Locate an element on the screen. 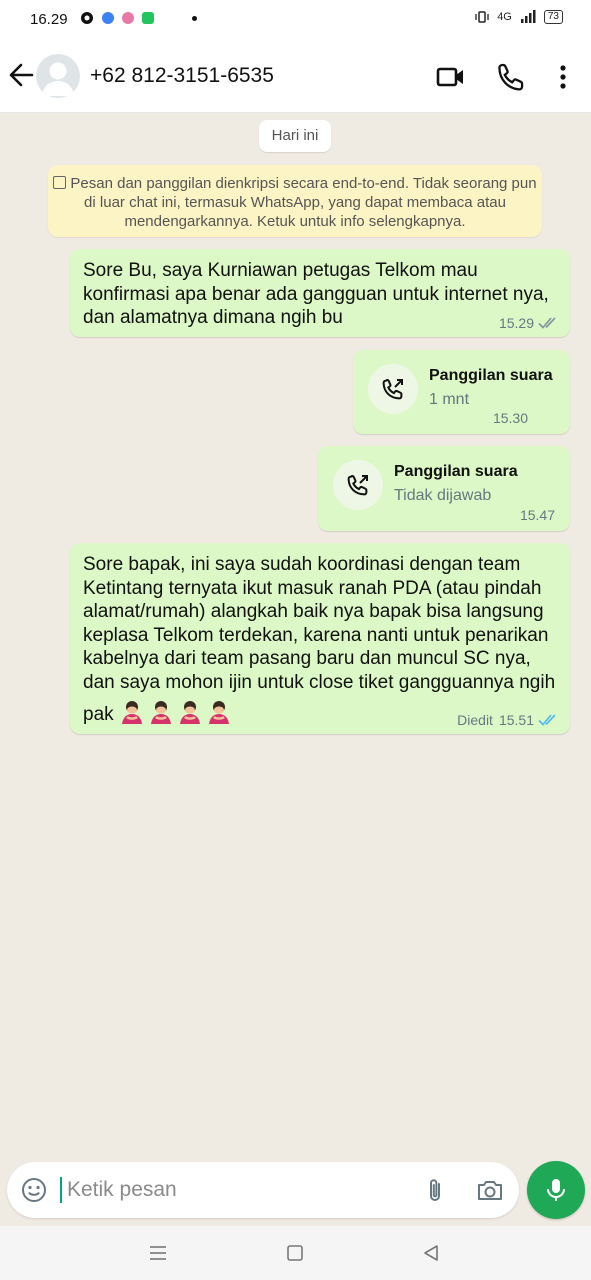  mic-icon is located at coordinates (556, 1190).